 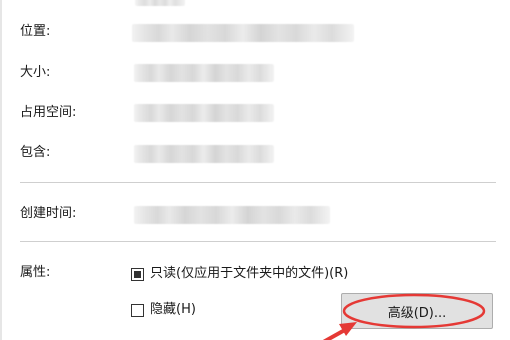 I want to click on created-value-redacted, so click(x=232, y=215).